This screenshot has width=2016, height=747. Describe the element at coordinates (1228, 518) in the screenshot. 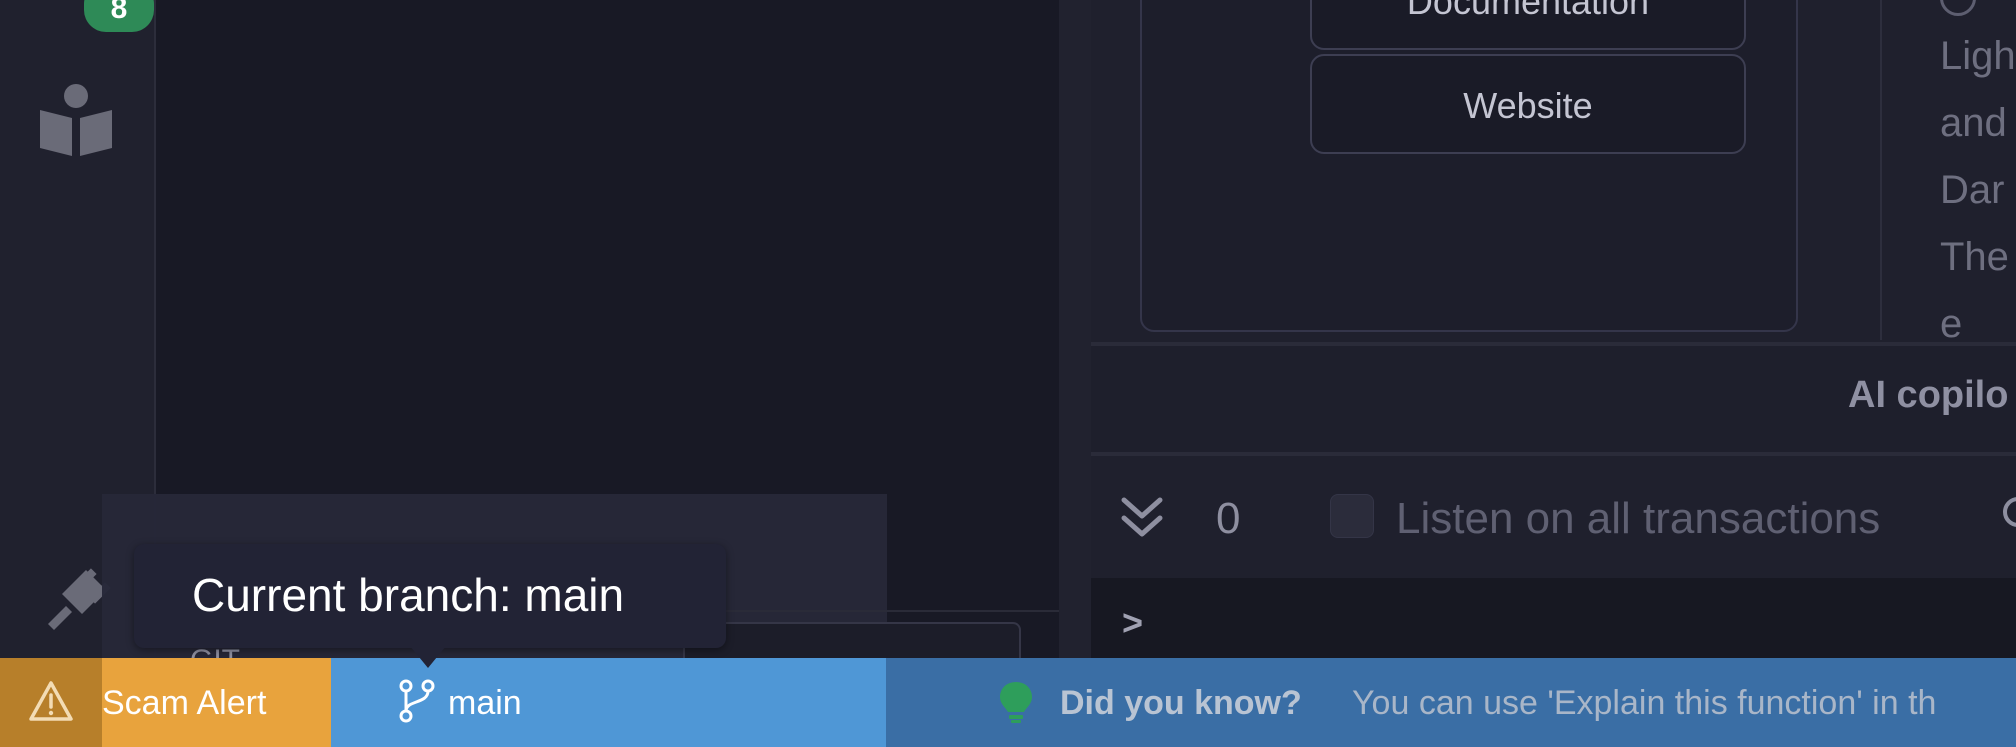

I see `pending-tx-count: 0` at that location.